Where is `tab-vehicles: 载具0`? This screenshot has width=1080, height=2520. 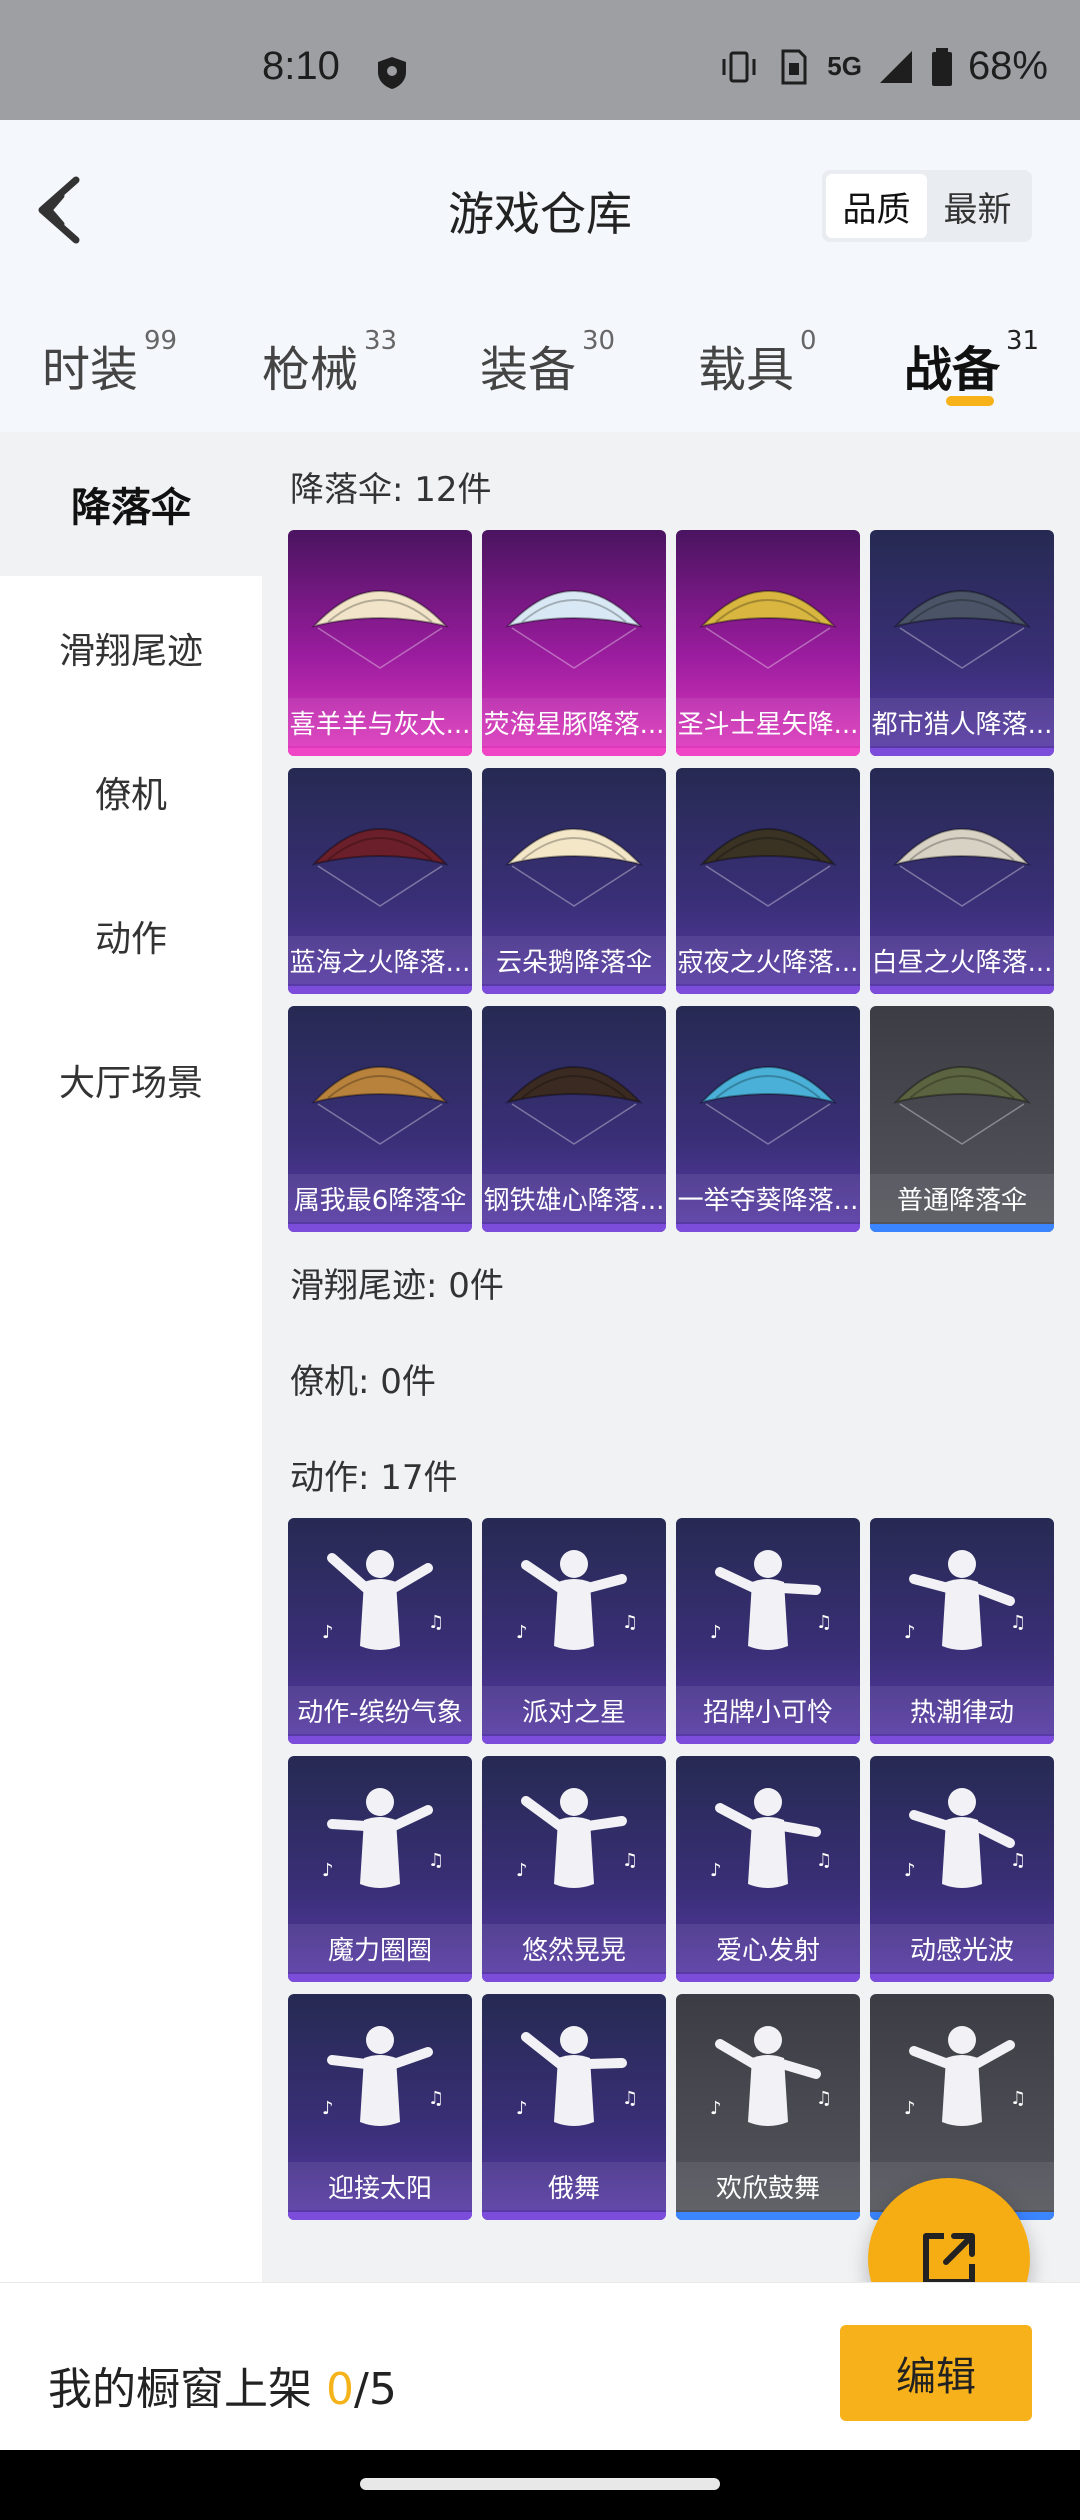 tab-vehicles: 载具0 is located at coordinates (757, 363).